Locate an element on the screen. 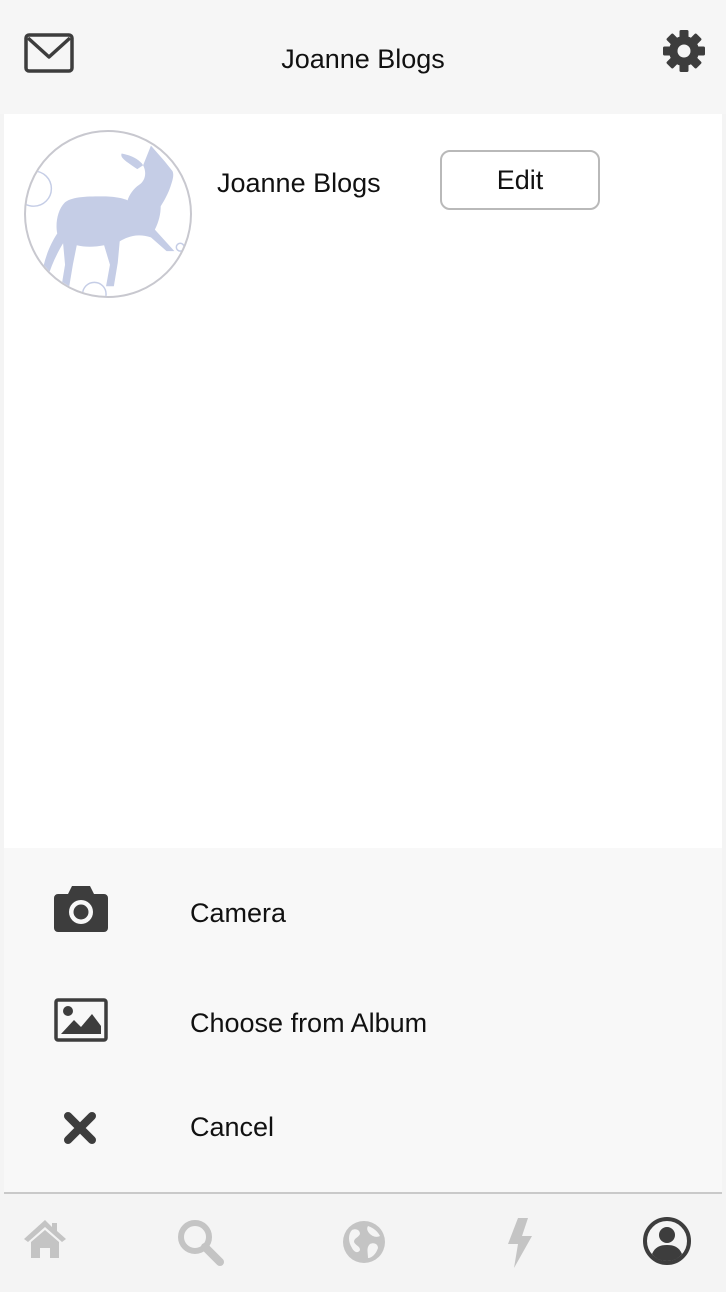  avatar is located at coordinates (108, 214).